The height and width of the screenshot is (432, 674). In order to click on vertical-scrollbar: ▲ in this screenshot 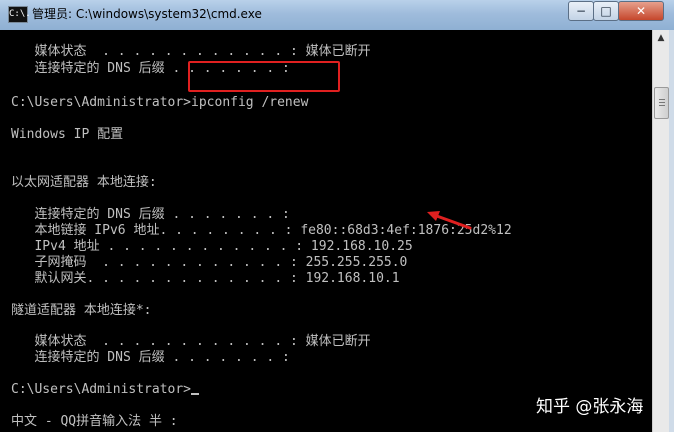, I will do `click(661, 231)`.